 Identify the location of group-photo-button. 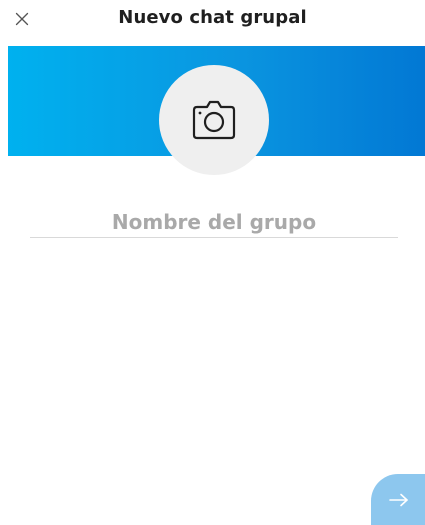
(214, 120).